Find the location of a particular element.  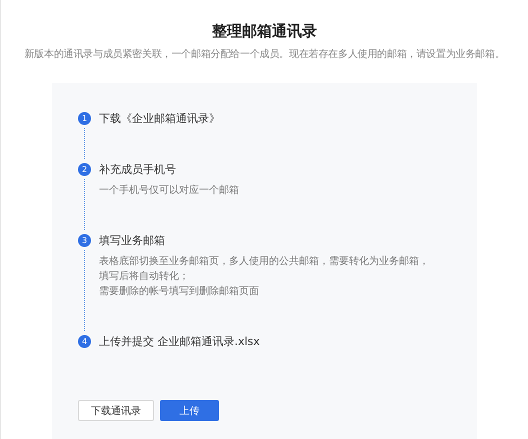

step-title: 上传并提交 企业邮箱通讯录.xlsx is located at coordinates (179, 342).